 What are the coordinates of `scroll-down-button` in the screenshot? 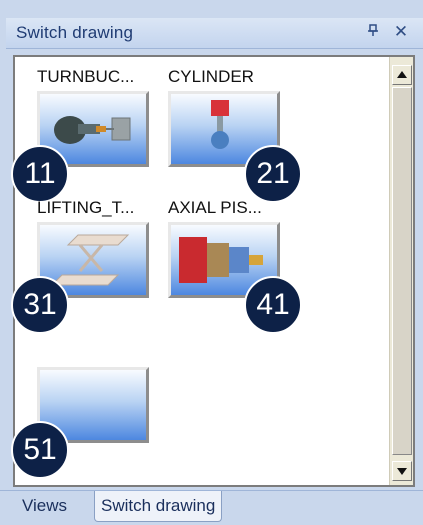 It's located at (402, 471).